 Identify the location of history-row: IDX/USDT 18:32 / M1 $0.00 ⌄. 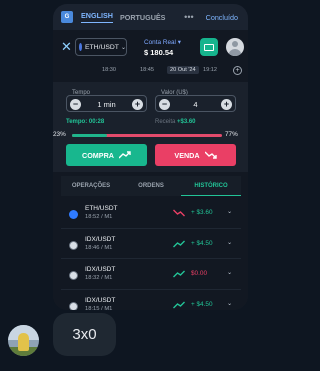
(151, 274).